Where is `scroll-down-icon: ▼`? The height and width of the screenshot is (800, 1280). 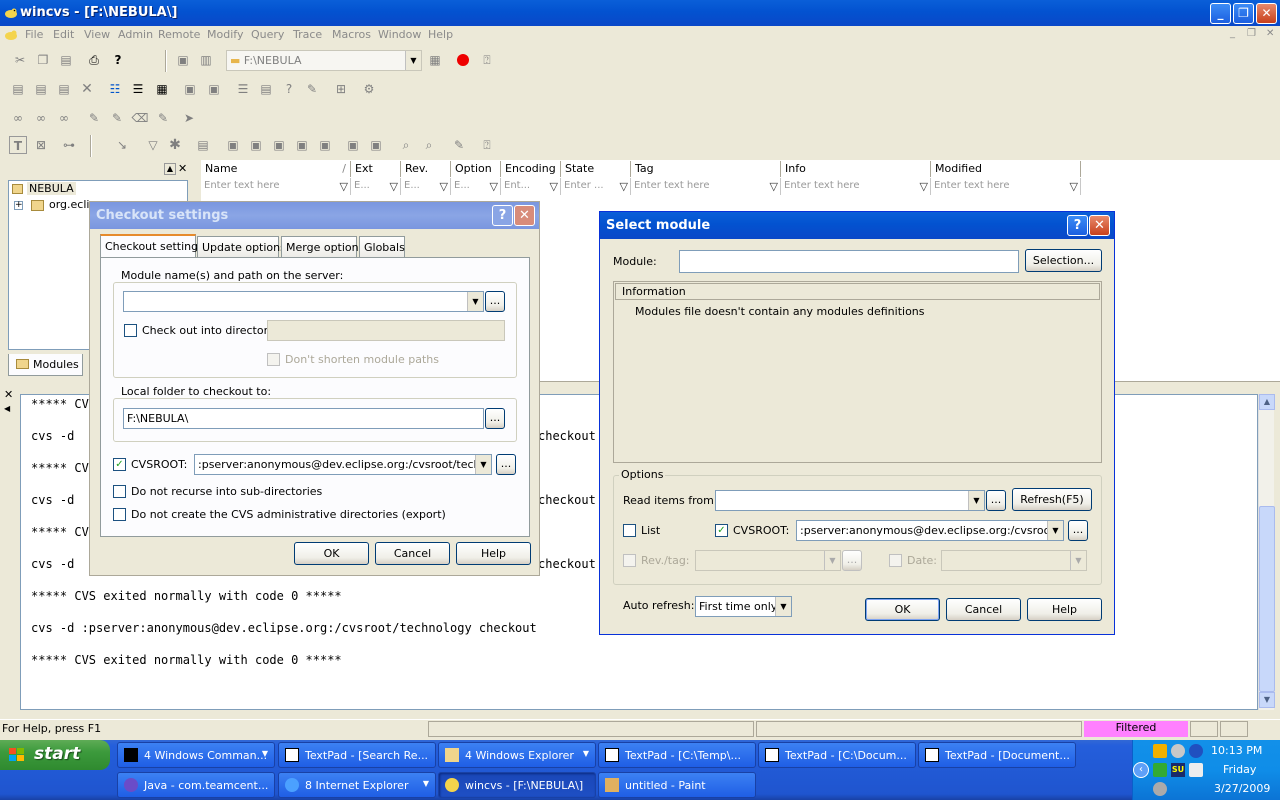
scroll-down-icon: ▼ is located at coordinates (1267, 700).